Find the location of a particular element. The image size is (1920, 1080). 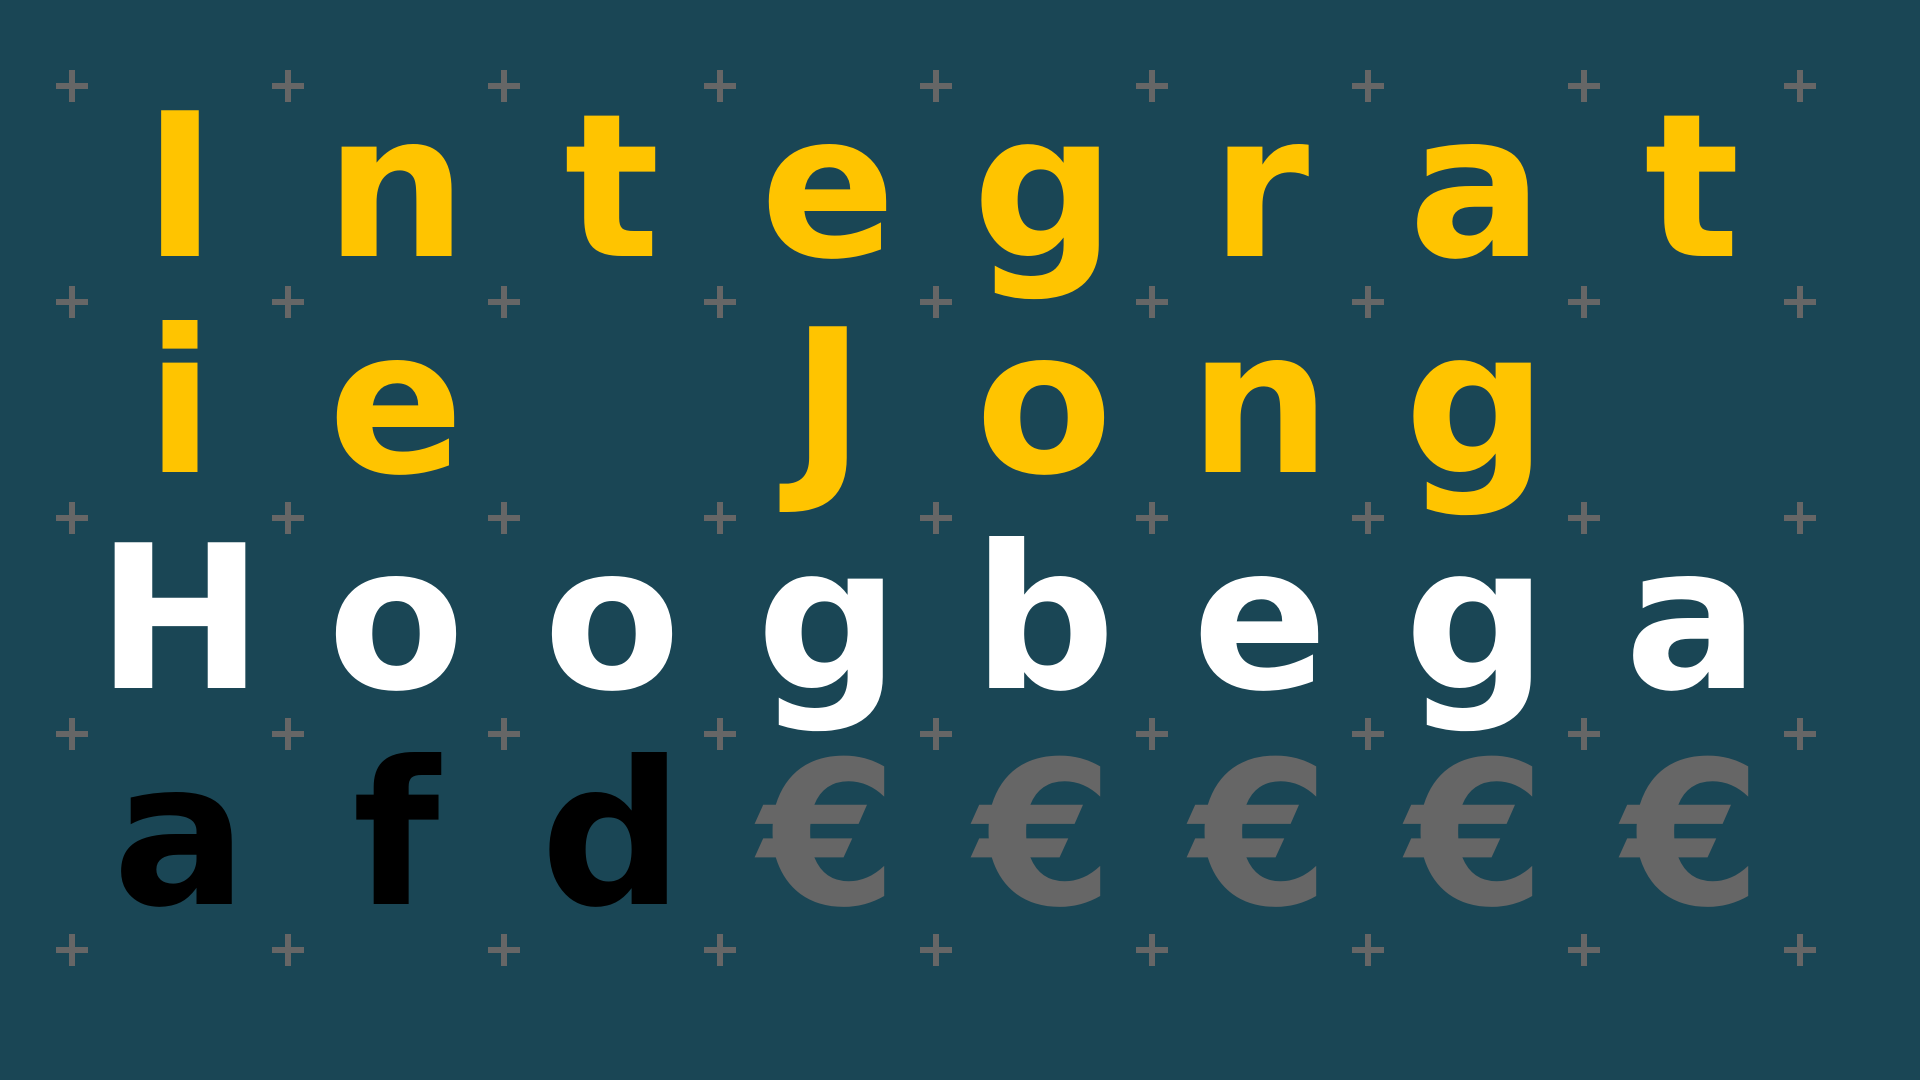

letter-glyph: b is located at coordinates (1044, 619).